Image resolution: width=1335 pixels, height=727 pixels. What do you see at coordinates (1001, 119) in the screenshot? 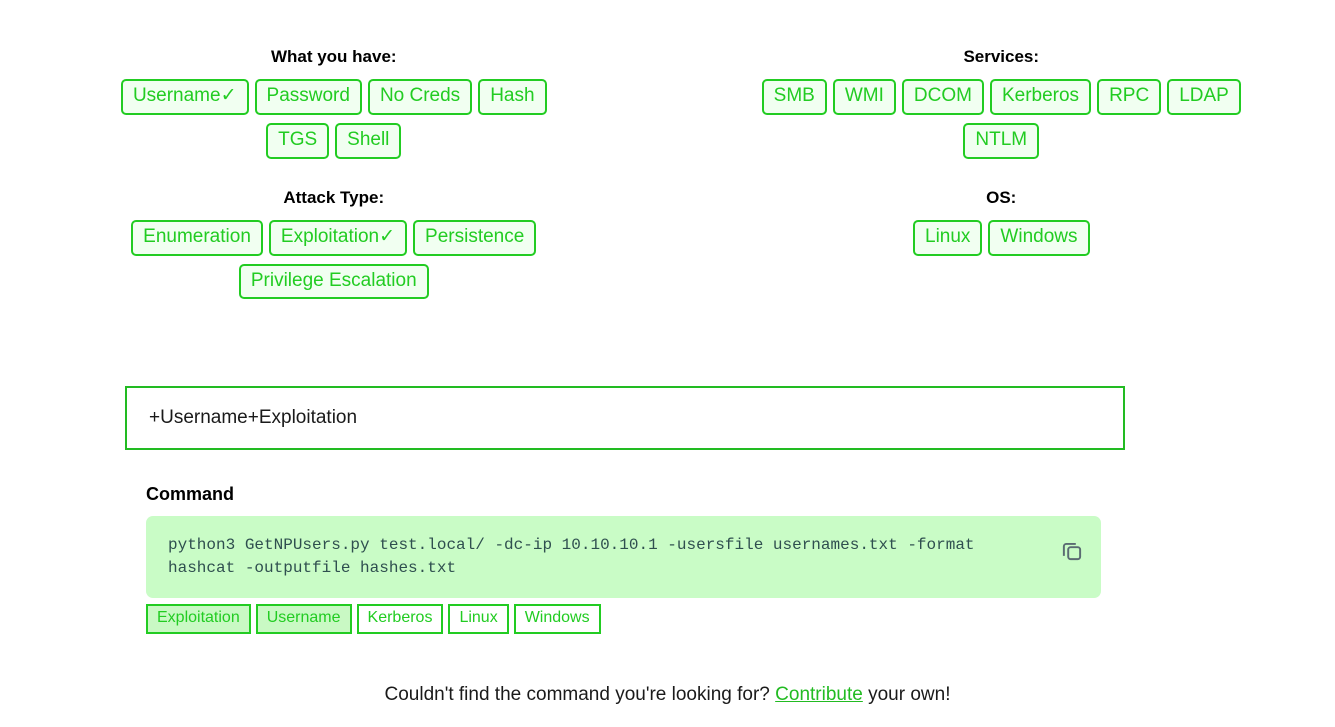
I see `button-rows-services: SMB WMI DCOM Kerberos RPC LDAP NTLM` at bounding box center [1001, 119].